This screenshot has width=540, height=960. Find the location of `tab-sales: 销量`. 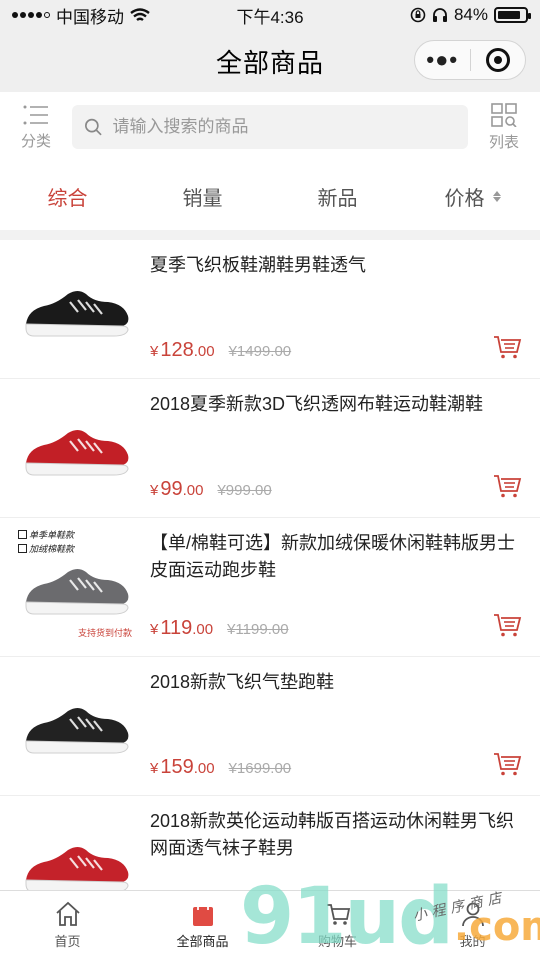

tab-sales: 销量 is located at coordinates (202, 196).